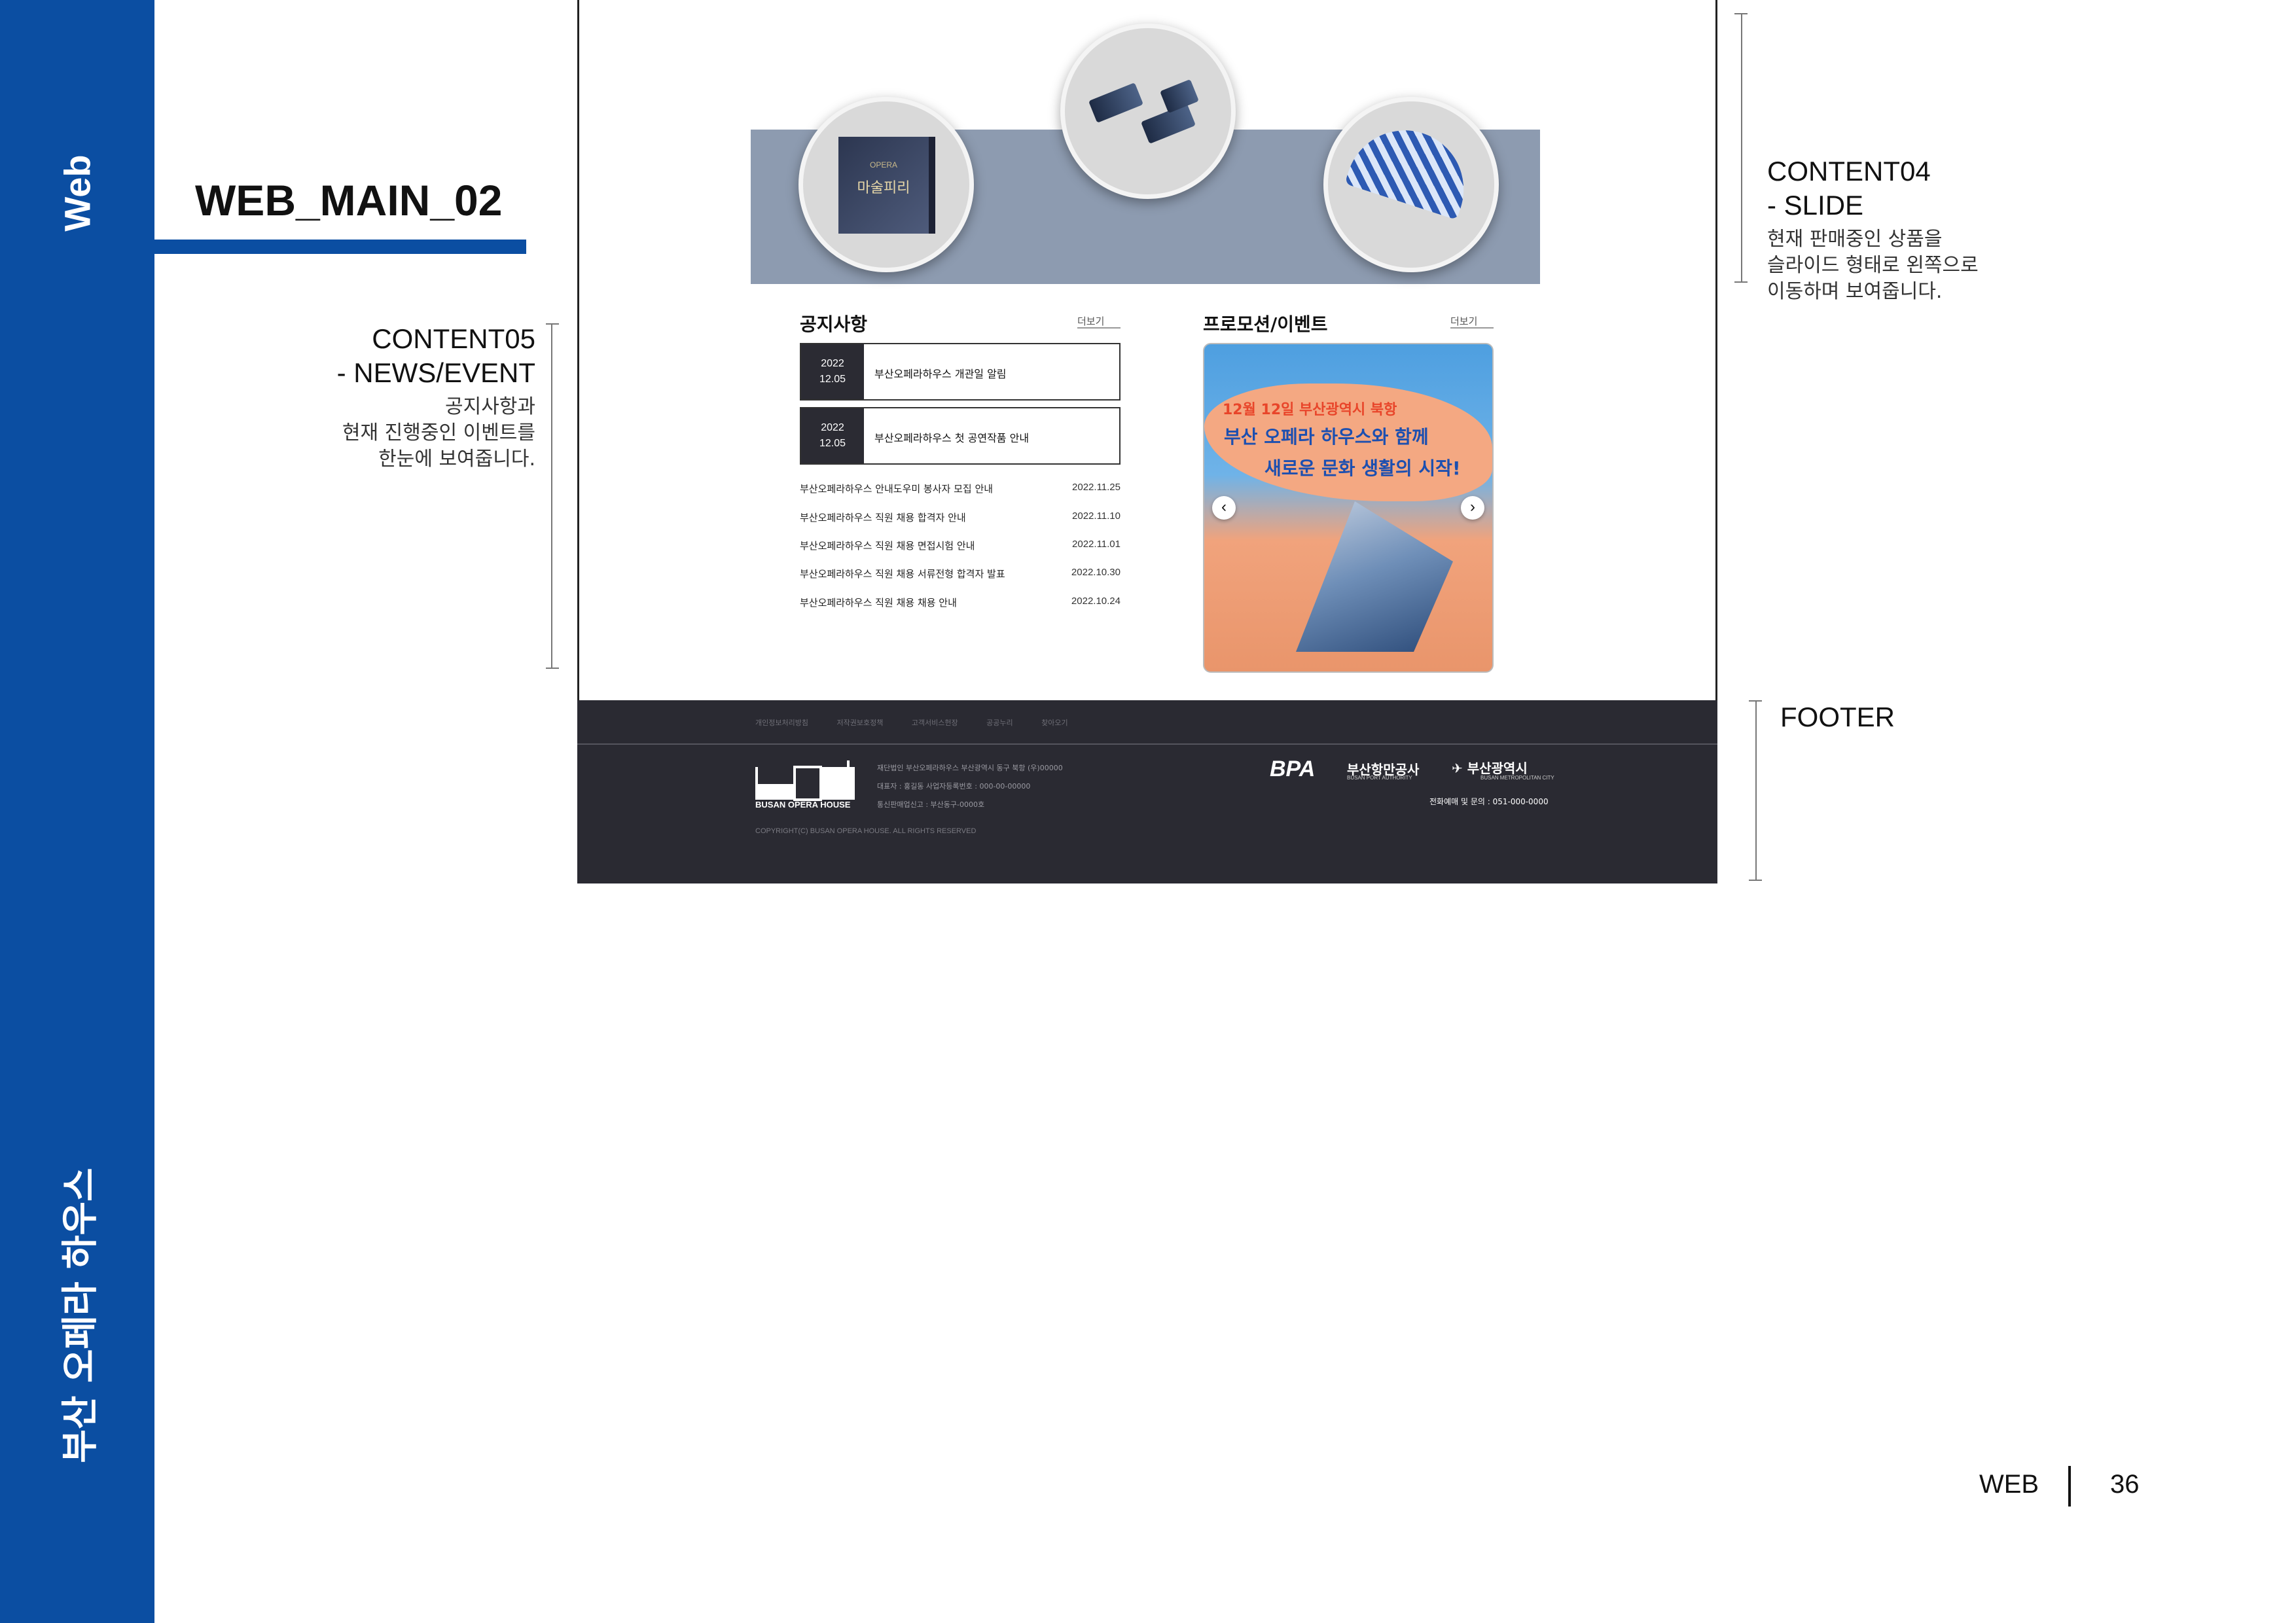  What do you see at coordinates (1497, 768) in the screenshot?
I see `busan-city-korean: 부산광역시` at bounding box center [1497, 768].